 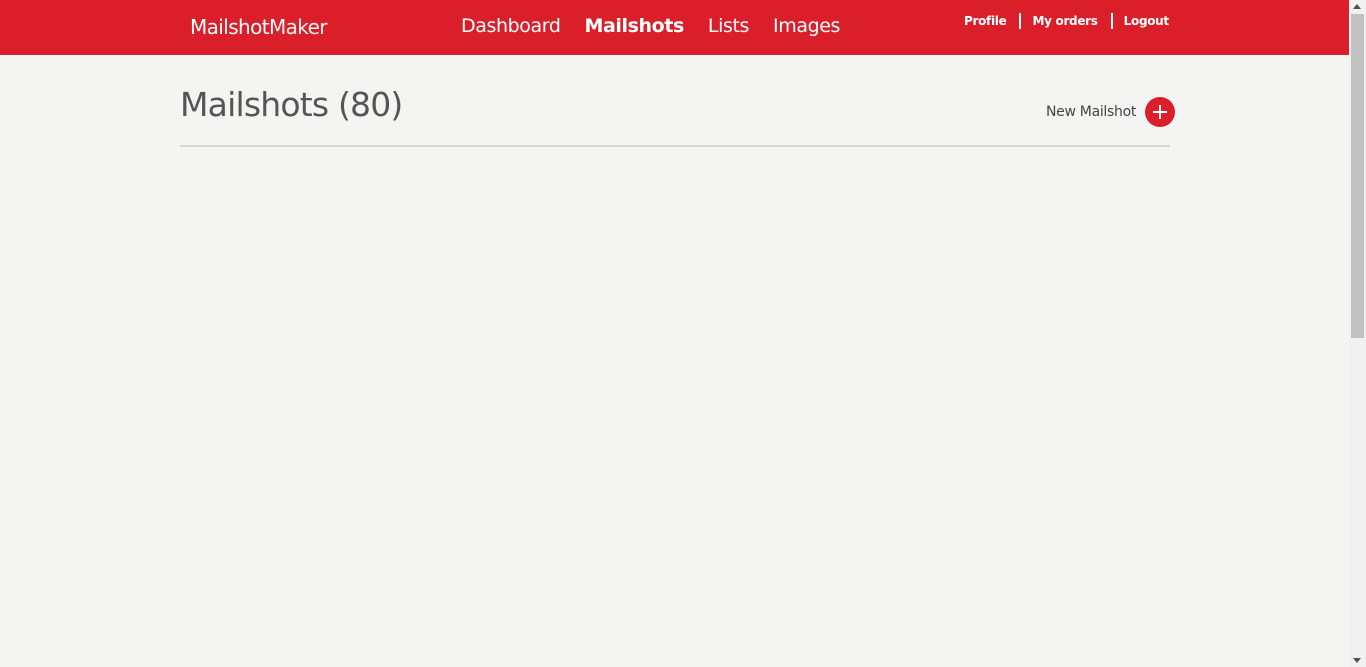 What do you see at coordinates (1091, 112) in the screenshot?
I see `new-mailshot-label: New Mailshot` at bounding box center [1091, 112].